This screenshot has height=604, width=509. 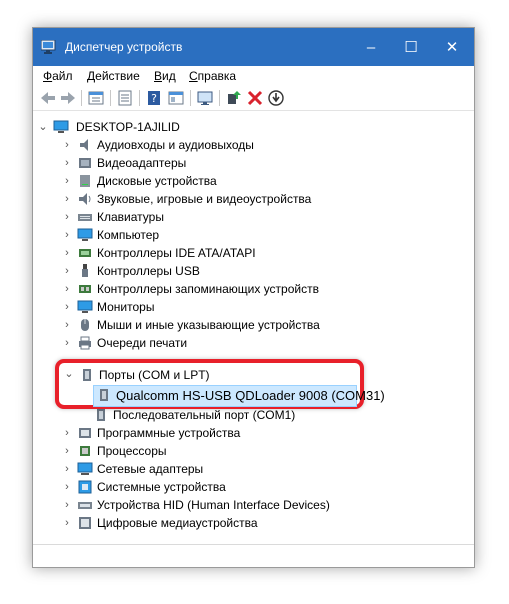 I want to click on tree-item: › Цифровые медиаустройства, so click(x=253, y=523).